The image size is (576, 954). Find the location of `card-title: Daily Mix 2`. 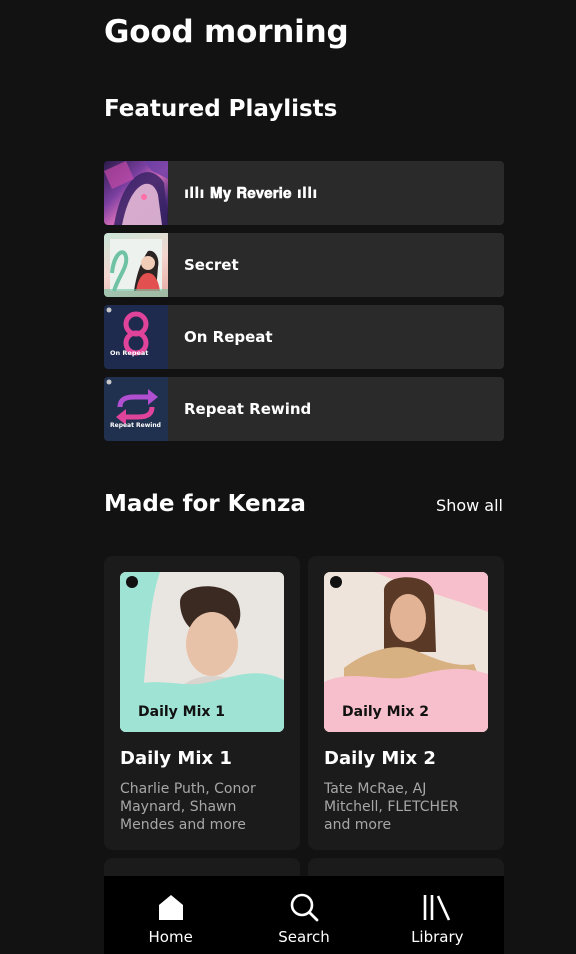

card-title: Daily Mix 2 is located at coordinates (380, 758).